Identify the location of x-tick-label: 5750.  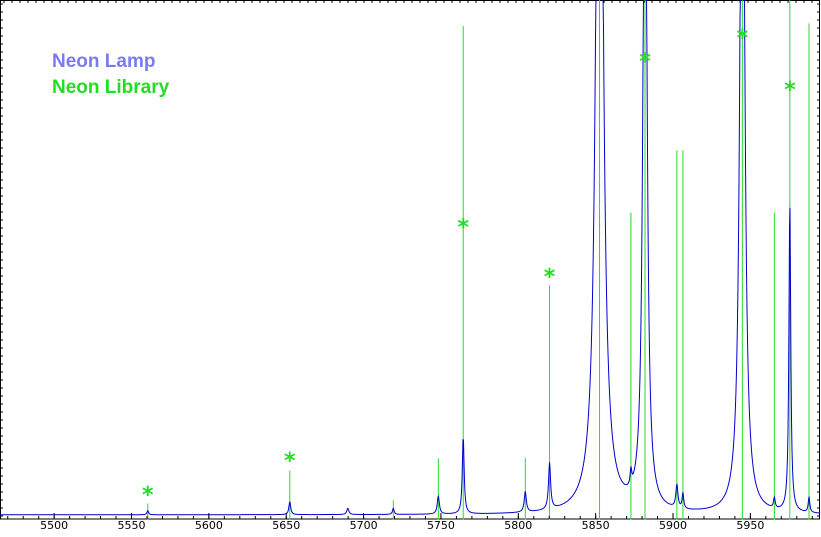
(441, 525).